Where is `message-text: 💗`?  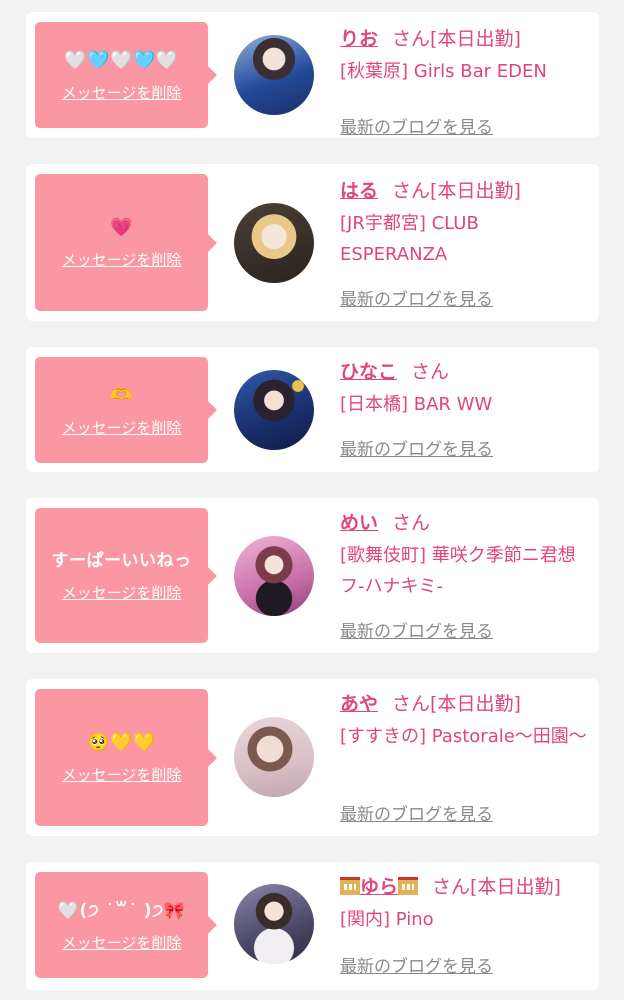 message-text: 💗 is located at coordinates (121, 227).